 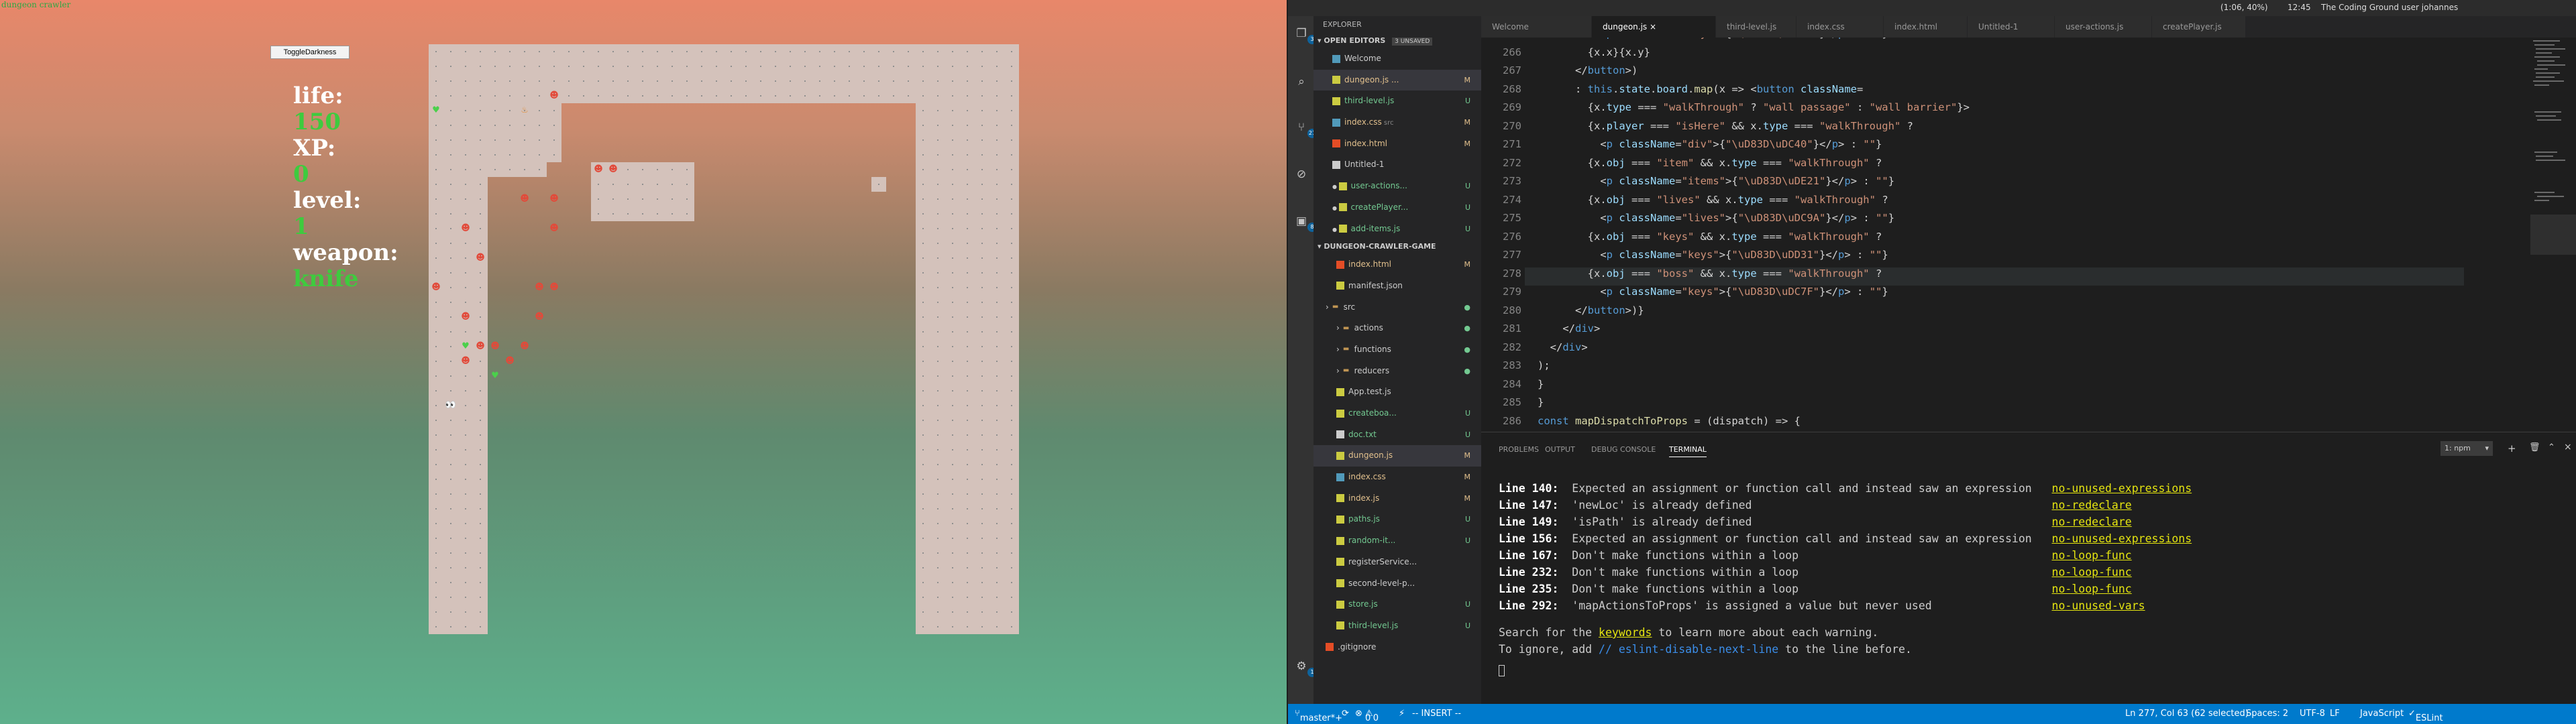 What do you see at coordinates (1397, 80) in the screenshot?
I see `file-item: dungeon.js ... M` at bounding box center [1397, 80].